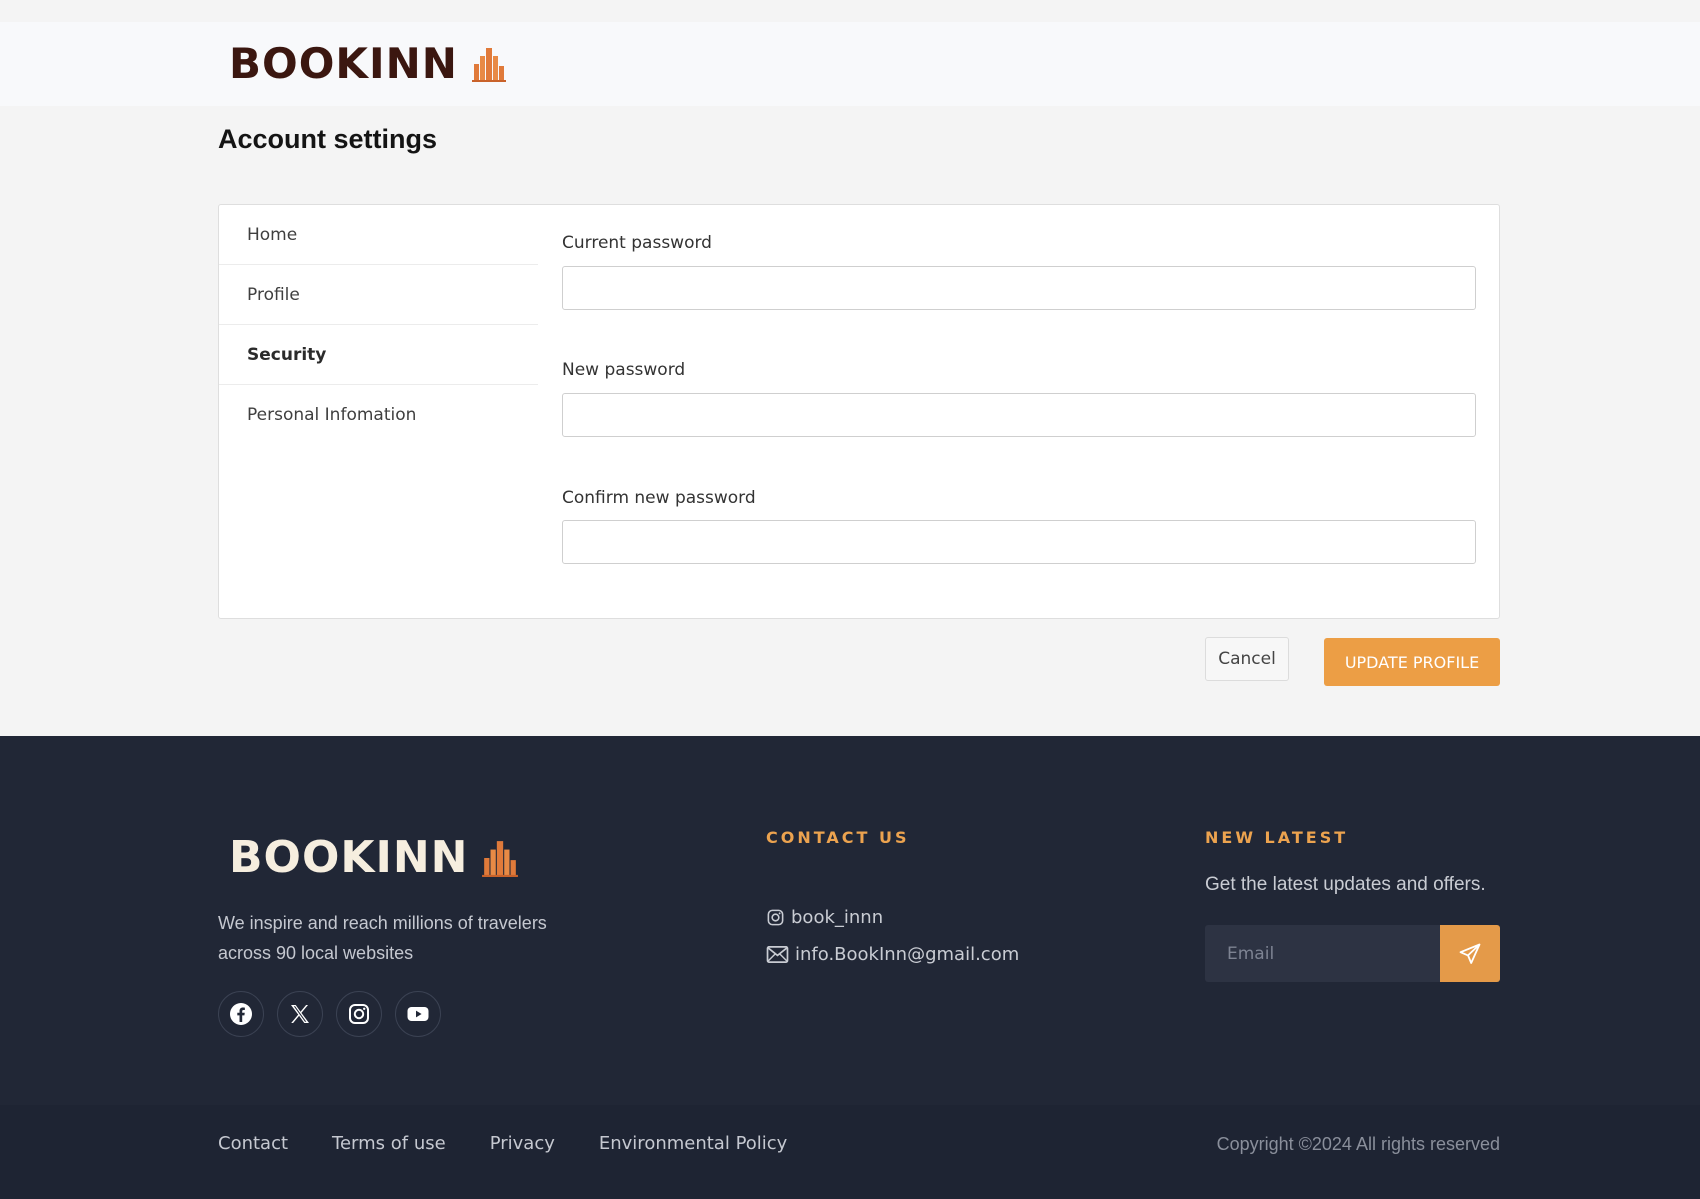 The height and width of the screenshot is (1199, 1700). I want to click on newsletter-email-input, so click(1322, 953).